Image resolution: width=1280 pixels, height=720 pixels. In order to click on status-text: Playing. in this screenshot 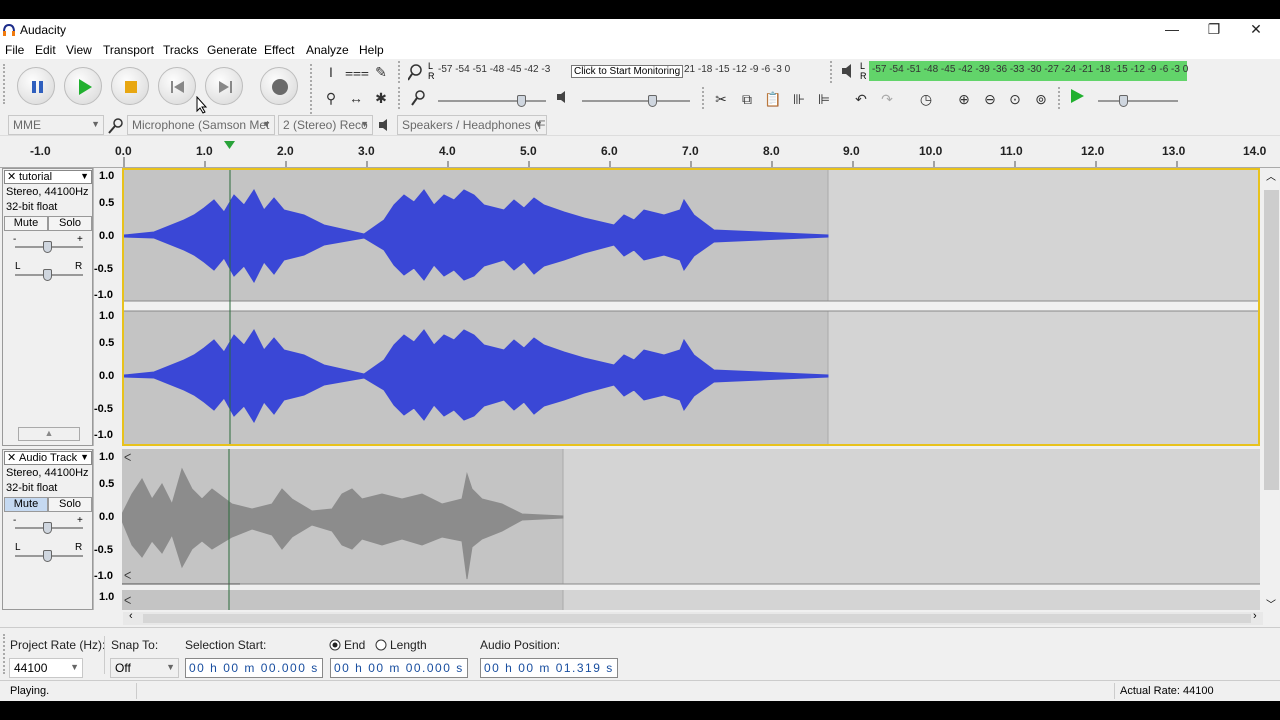, I will do `click(30, 691)`.